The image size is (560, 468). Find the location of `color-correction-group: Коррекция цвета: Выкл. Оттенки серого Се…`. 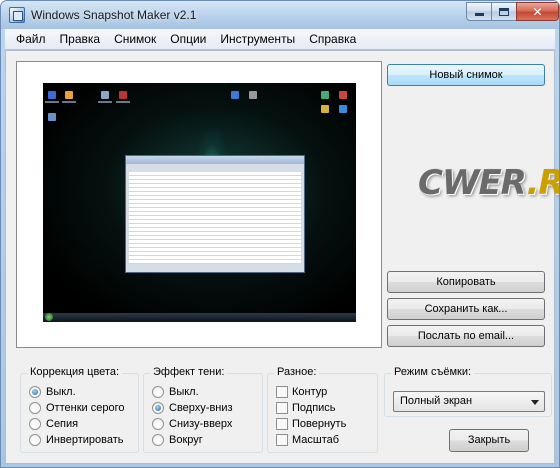

color-correction-group: Коррекция цвета: Выкл. Оттенки серого Се… is located at coordinates (79, 409).